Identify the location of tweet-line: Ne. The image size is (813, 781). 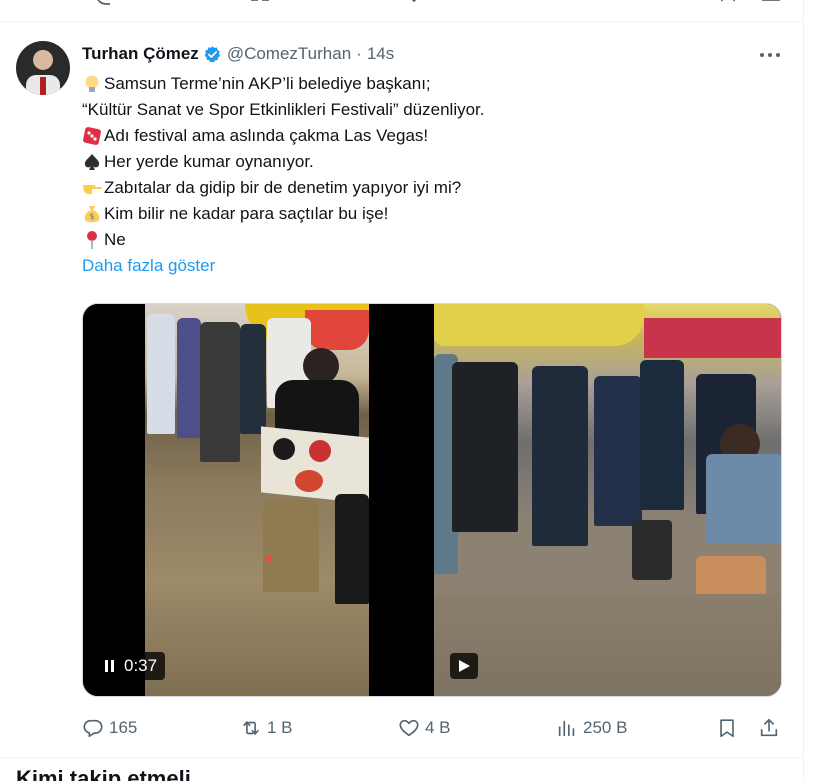
(432, 240).